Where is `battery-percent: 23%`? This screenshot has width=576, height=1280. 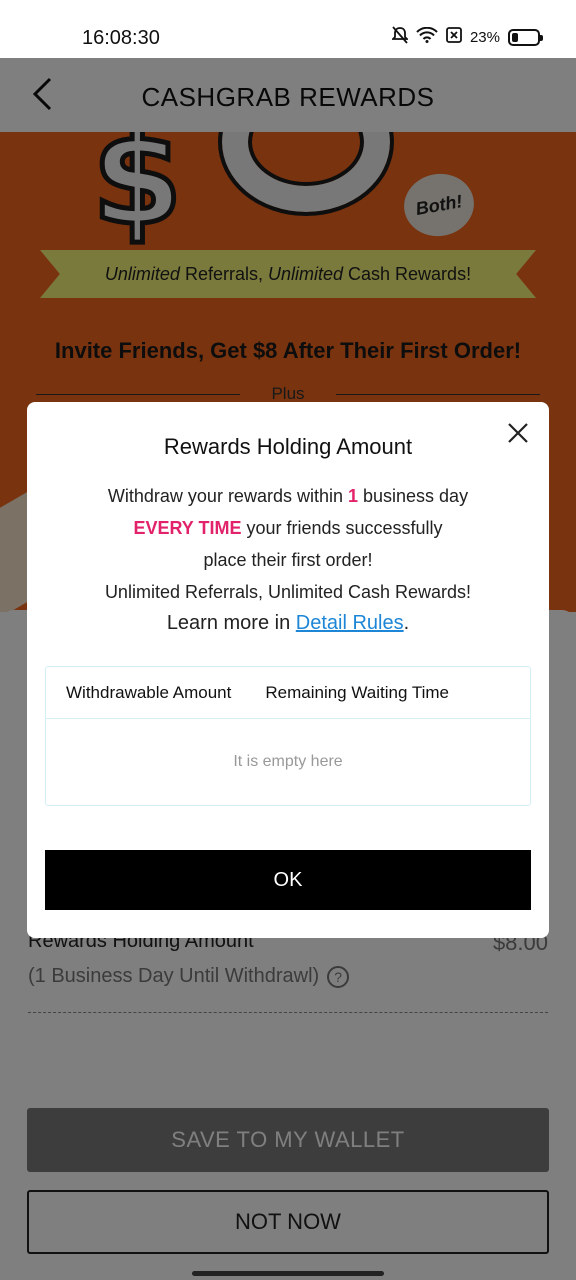 battery-percent: 23% is located at coordinates (484, 37).